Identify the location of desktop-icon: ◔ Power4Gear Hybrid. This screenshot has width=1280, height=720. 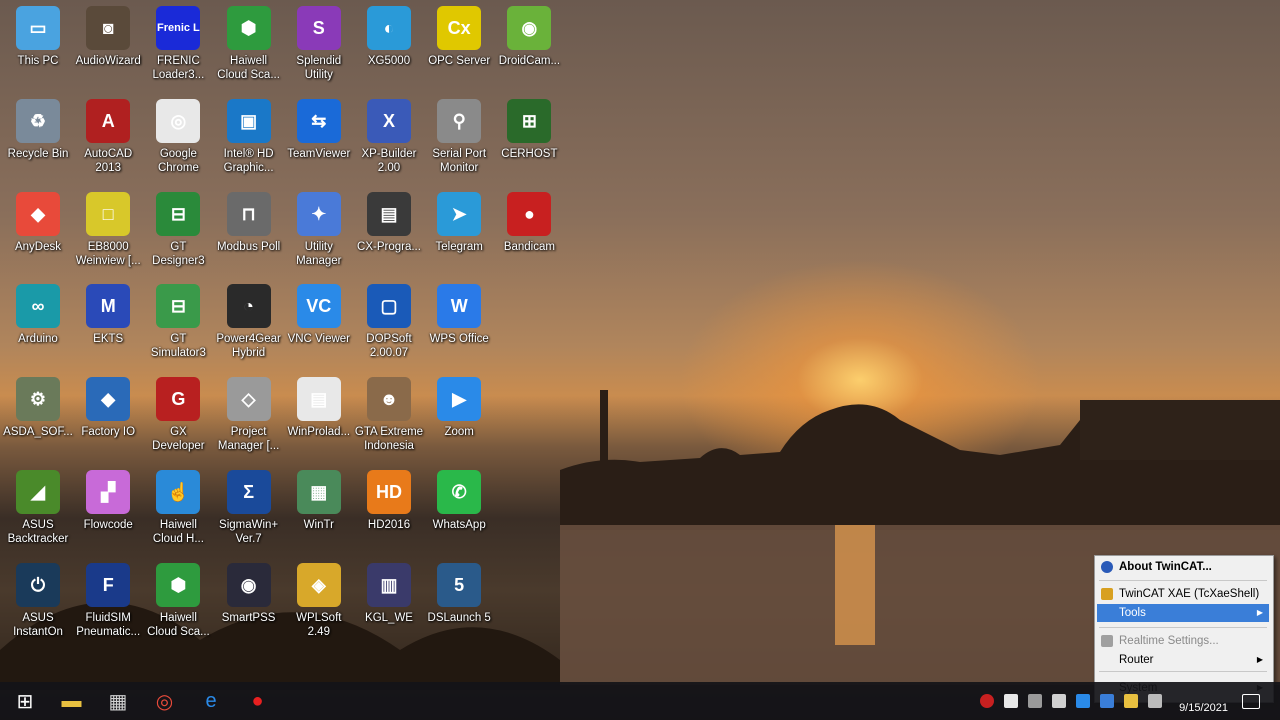
(249, 325).